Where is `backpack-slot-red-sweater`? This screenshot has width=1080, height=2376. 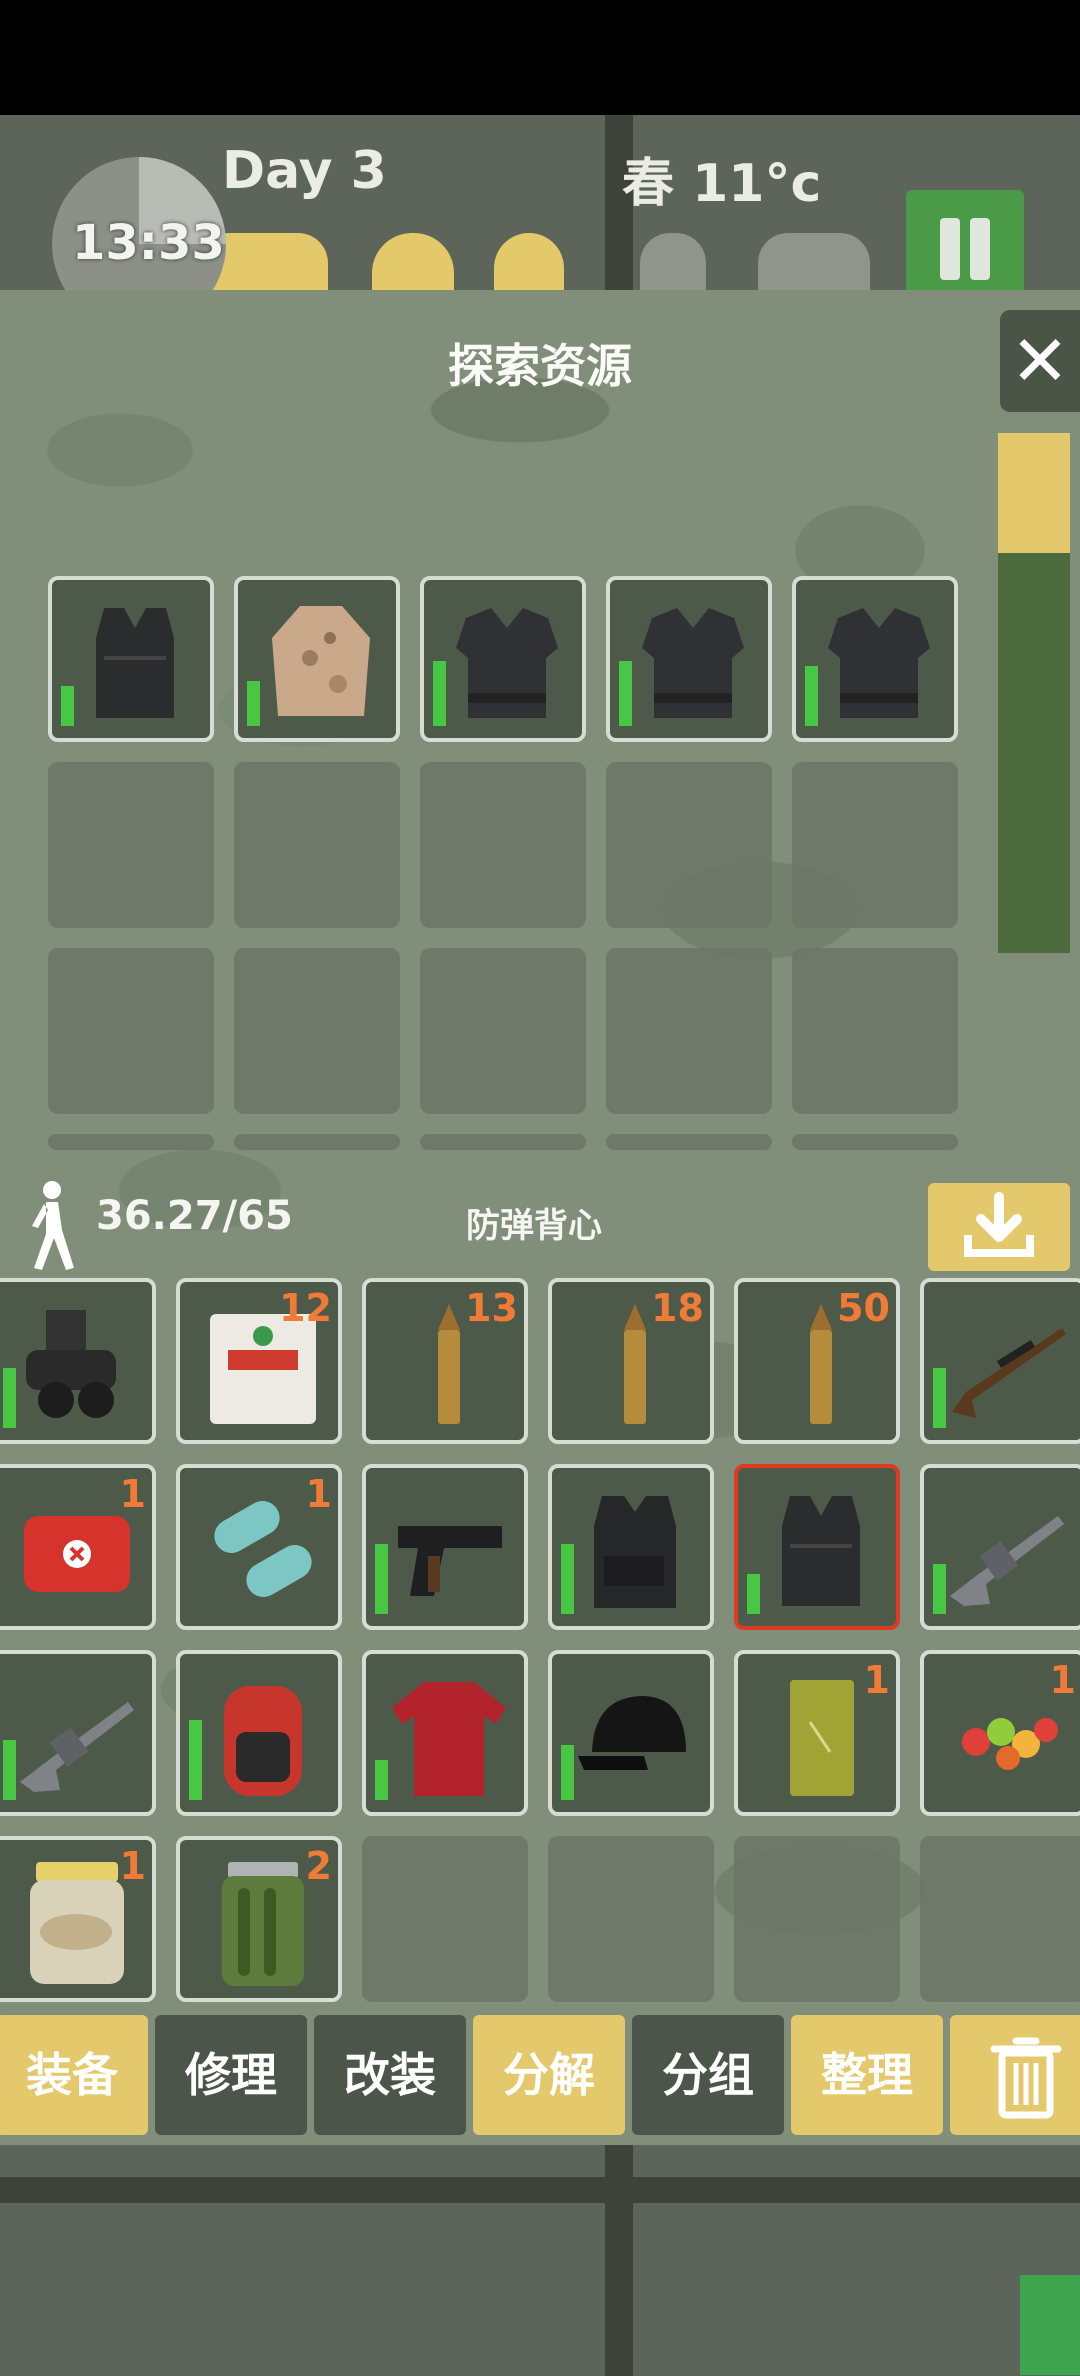
backpack-slot-red-sweater is located at coordinates (445, 1733).